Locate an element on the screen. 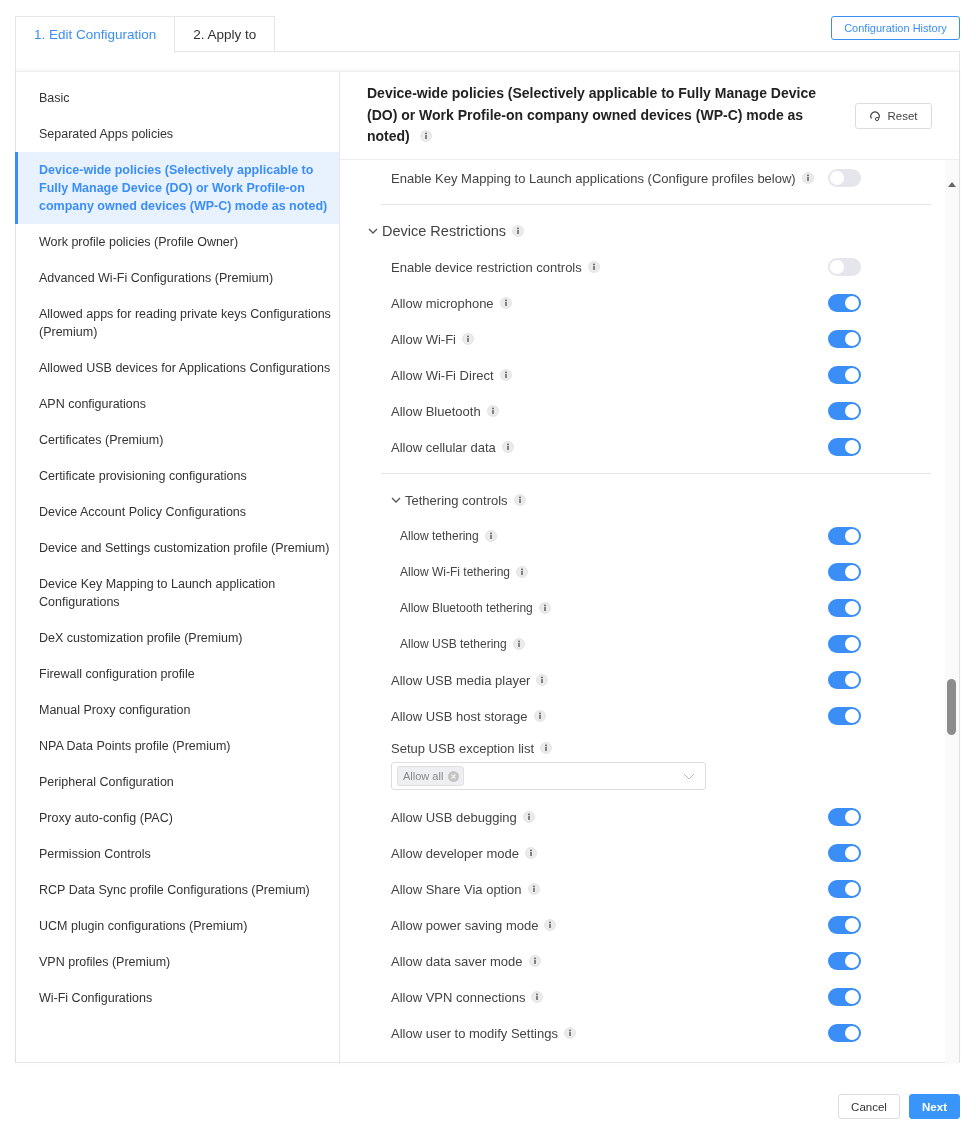 The height and width of the screenshot is (1132, 976). sidebar-item: Advanced Wi-Fi Configurations (Premium) is located at coordinates (177, 278).